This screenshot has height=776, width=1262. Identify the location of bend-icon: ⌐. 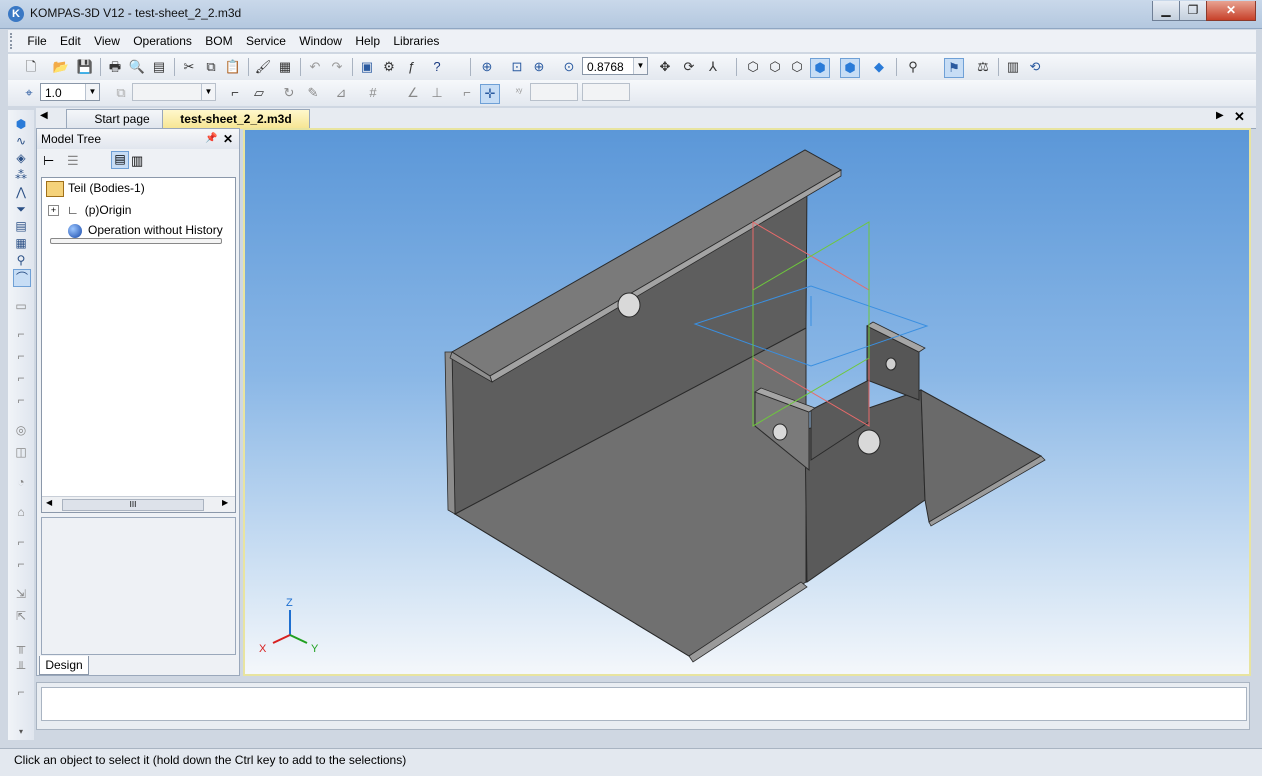
(21, 334).